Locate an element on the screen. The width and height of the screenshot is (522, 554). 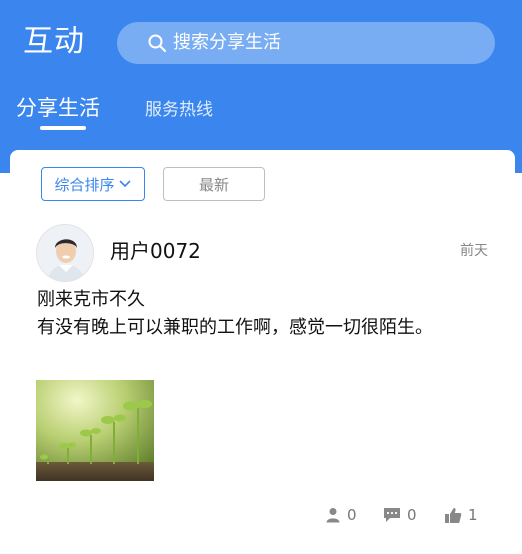
active-tab-indicator is located at coordinates (63, 128).